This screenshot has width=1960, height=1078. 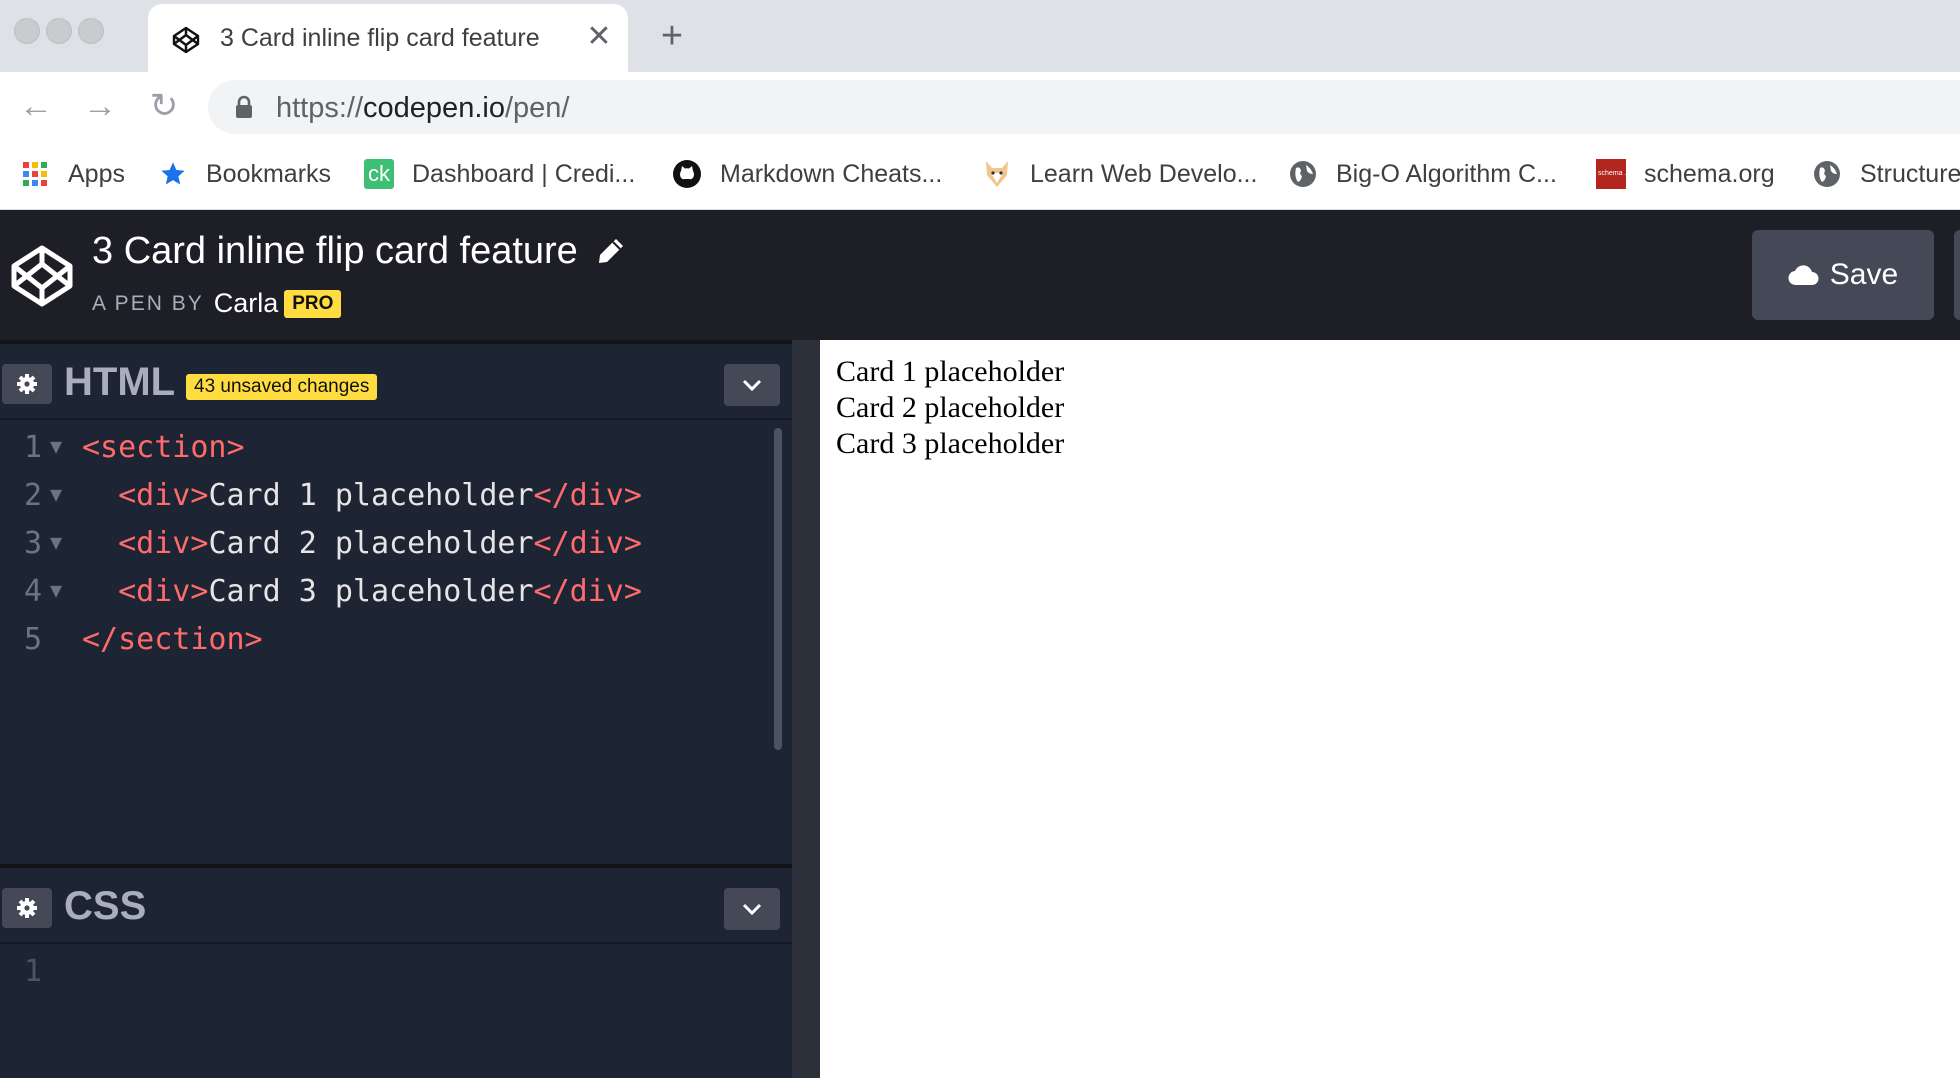 I want to click on schema-icon: schema .org, so click(x=1616, y=174).